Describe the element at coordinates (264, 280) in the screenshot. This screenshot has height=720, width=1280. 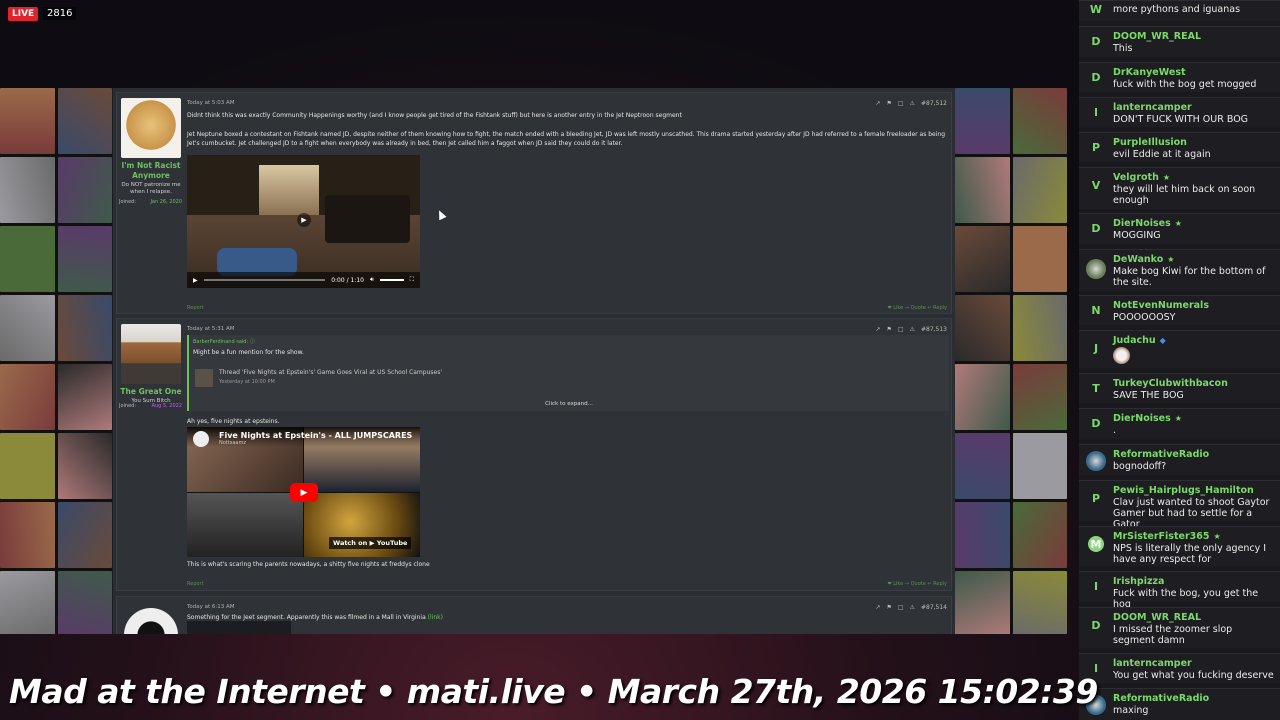
I see `video-progress` at that location.